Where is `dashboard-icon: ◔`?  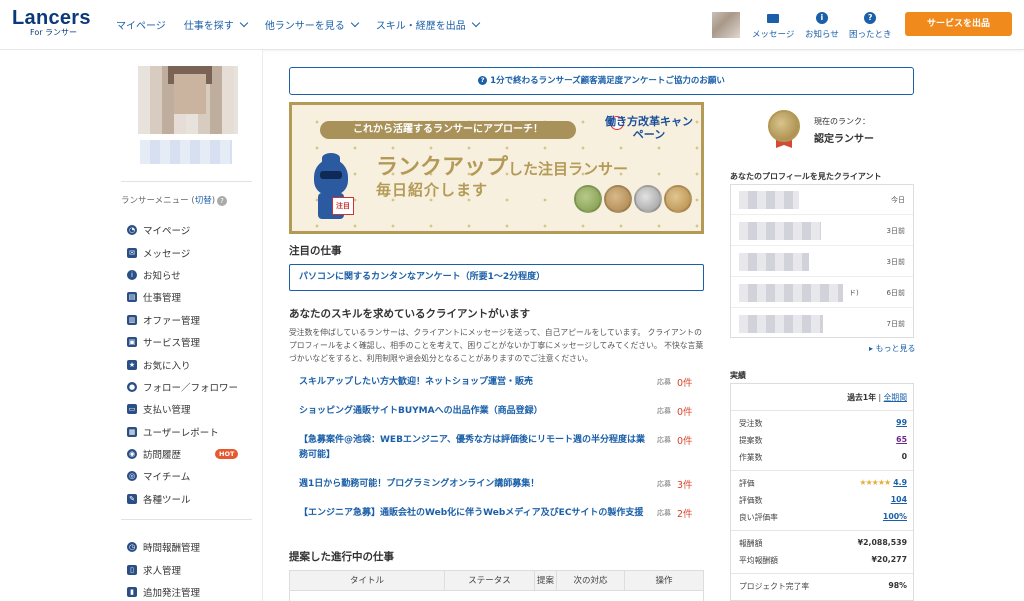
dashboard-icon: ◔ is located at coordinates (132, 230).